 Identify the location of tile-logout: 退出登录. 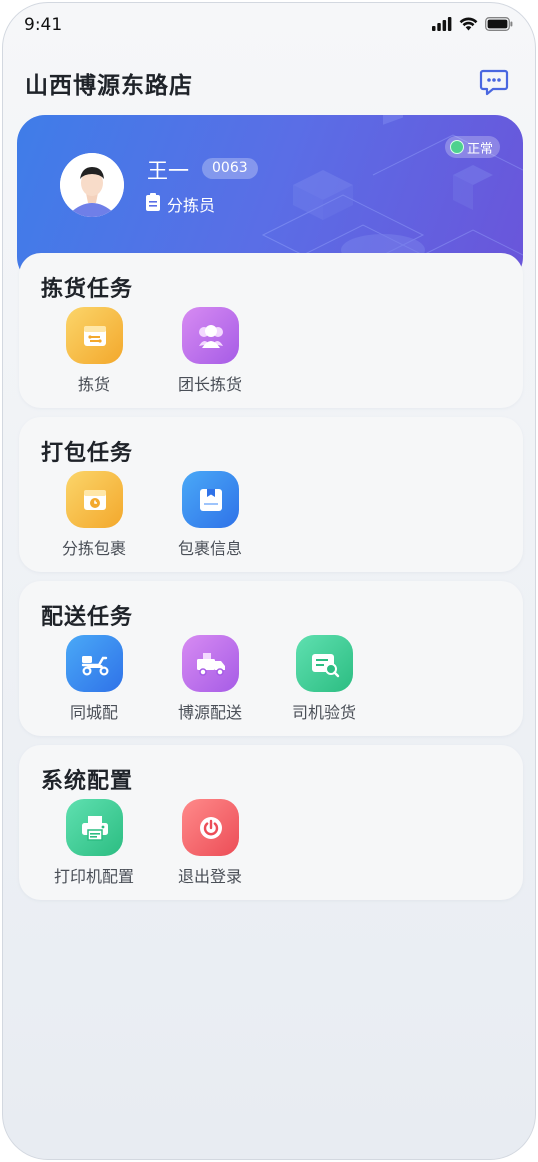
(210, 849).